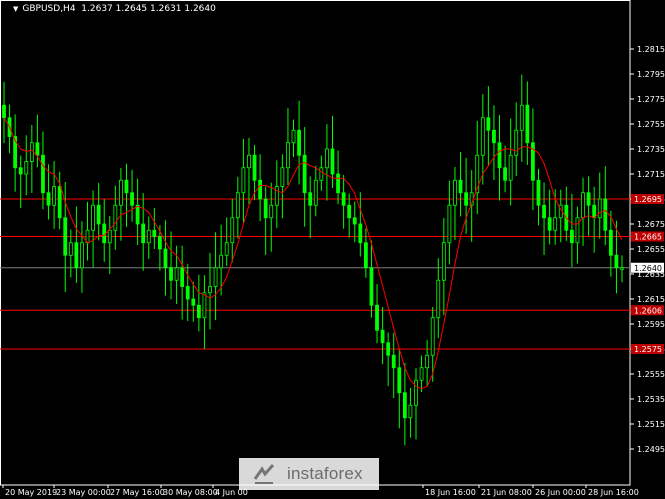  Describe the element at coordinates (648, 237) in the screenshot. I see `level-price-label: 1.2665` at that location.